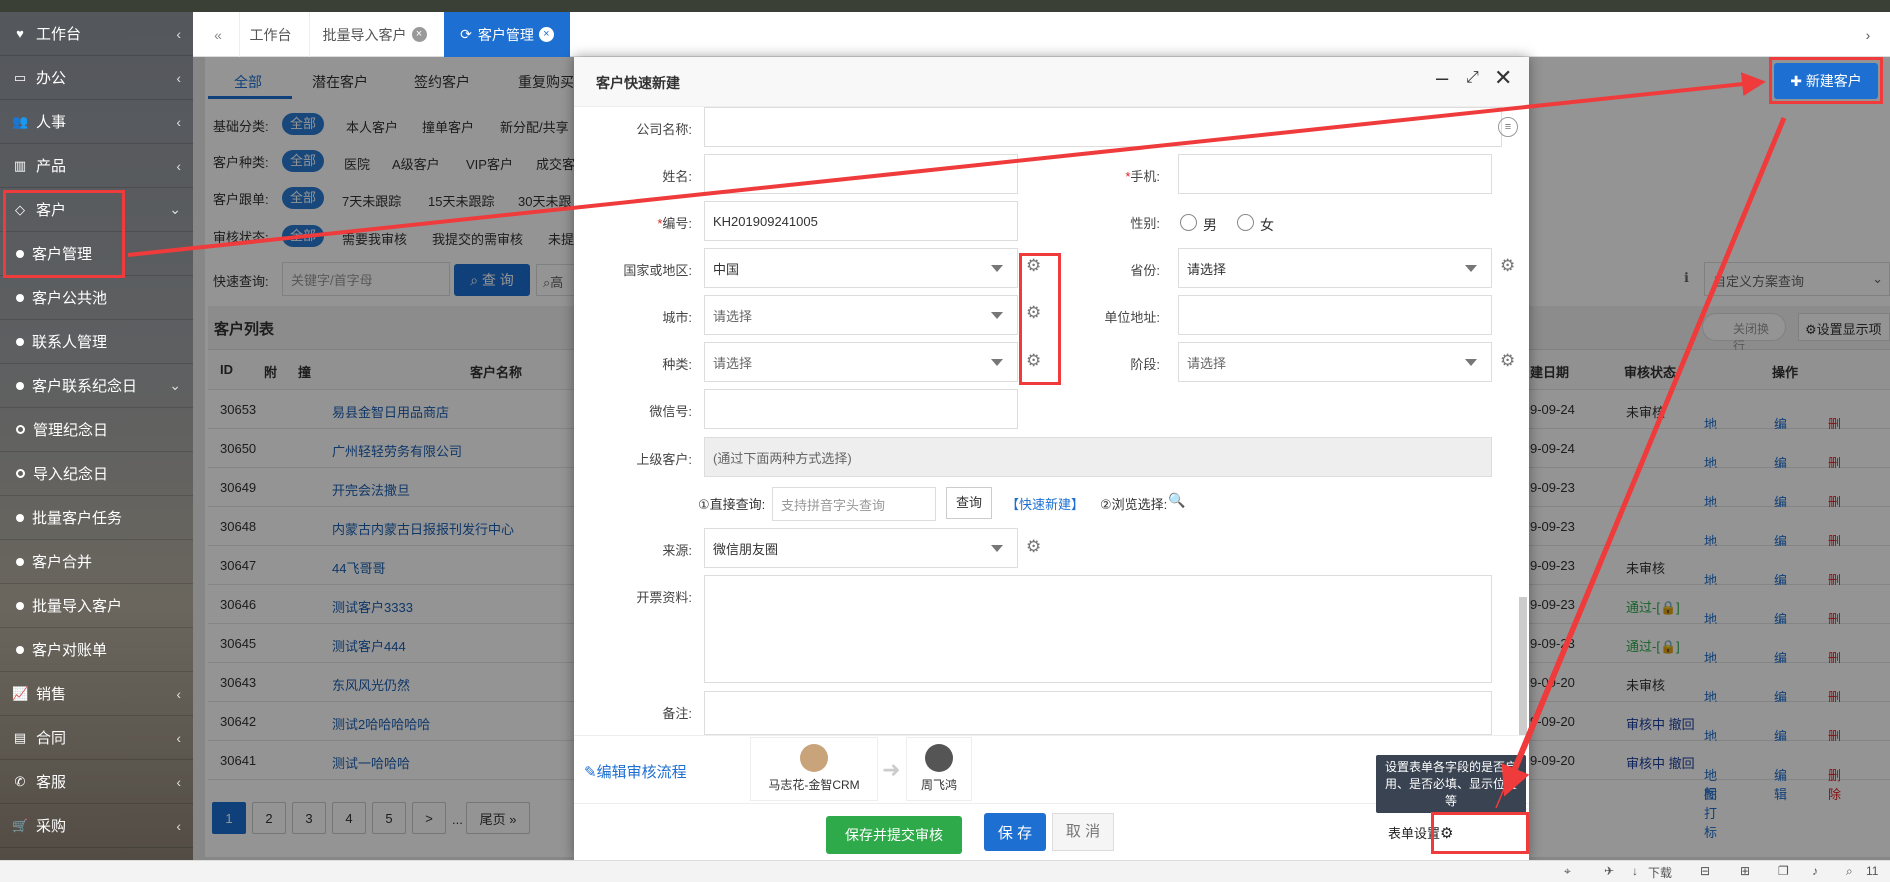 Image resolution: width=1890 pixels, height=882 pixels. Describe the element at coordinates (1176, 500) in the screenshot. I see `search-icon: 🔍` at that location.